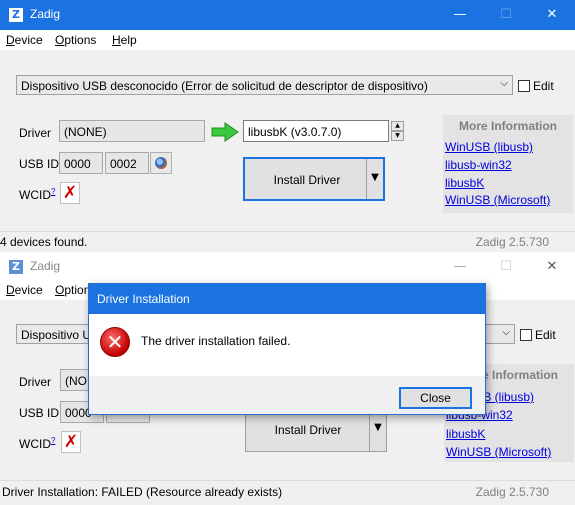  Describe the element at coordinates (287, 267) in the screenshot. I see `title-bar-inactive: Z Zadig — ☐ ✕` at that location.